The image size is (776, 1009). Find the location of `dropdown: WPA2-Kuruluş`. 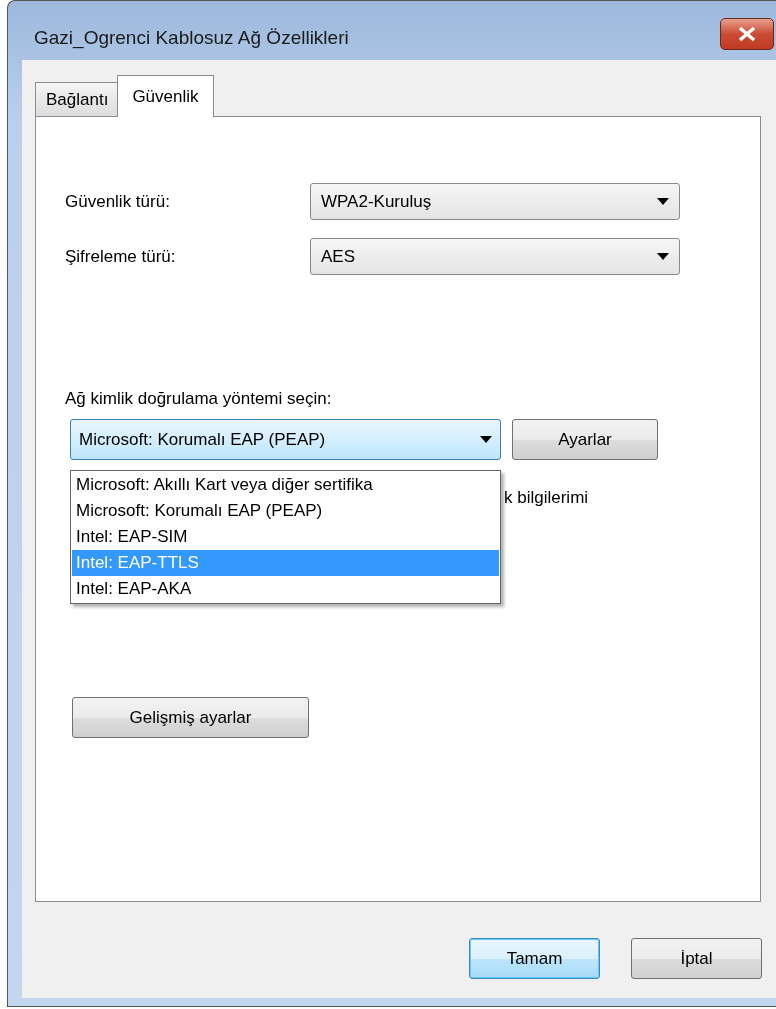

dropdown: WPA2-Kuruluş is located at coordinates (495, 201).